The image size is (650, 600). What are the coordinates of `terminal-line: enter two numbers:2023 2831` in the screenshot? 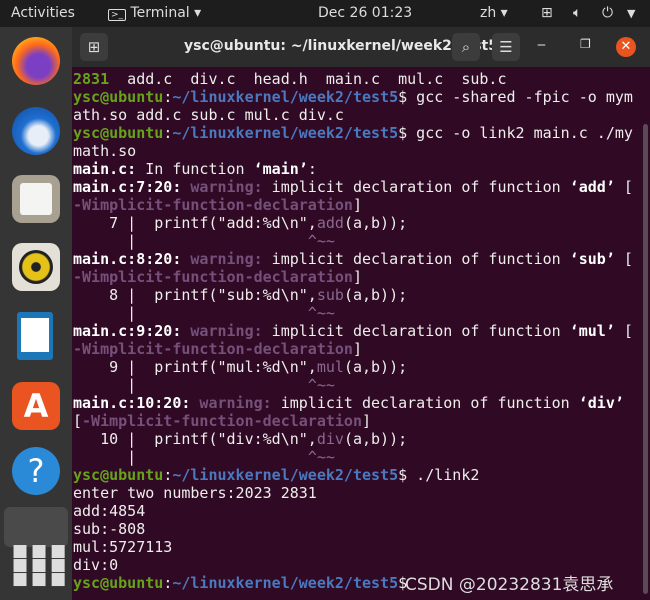 It's located at (353, 493).